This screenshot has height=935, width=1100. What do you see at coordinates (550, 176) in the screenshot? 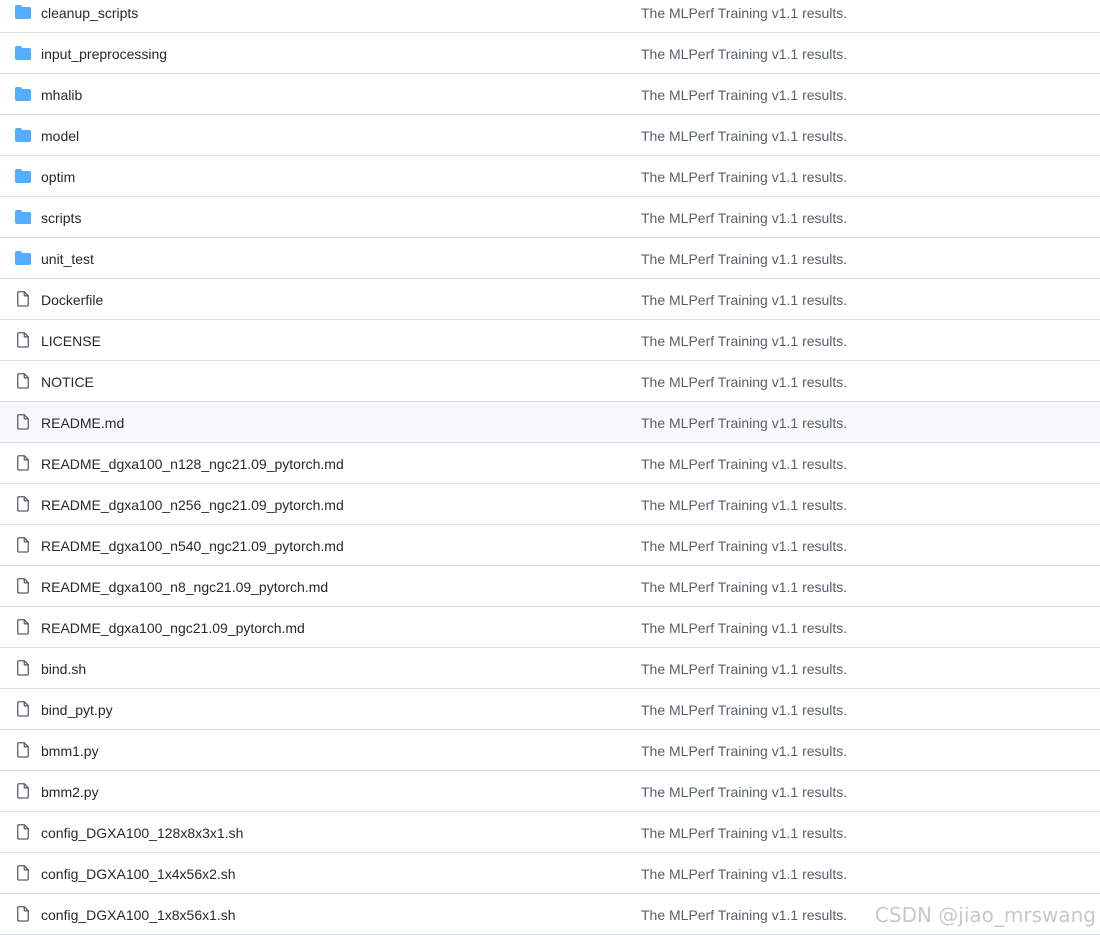
I see `folder-row: optim The MLPerf Training v1.1 results.` at bounding box center [550, 176].